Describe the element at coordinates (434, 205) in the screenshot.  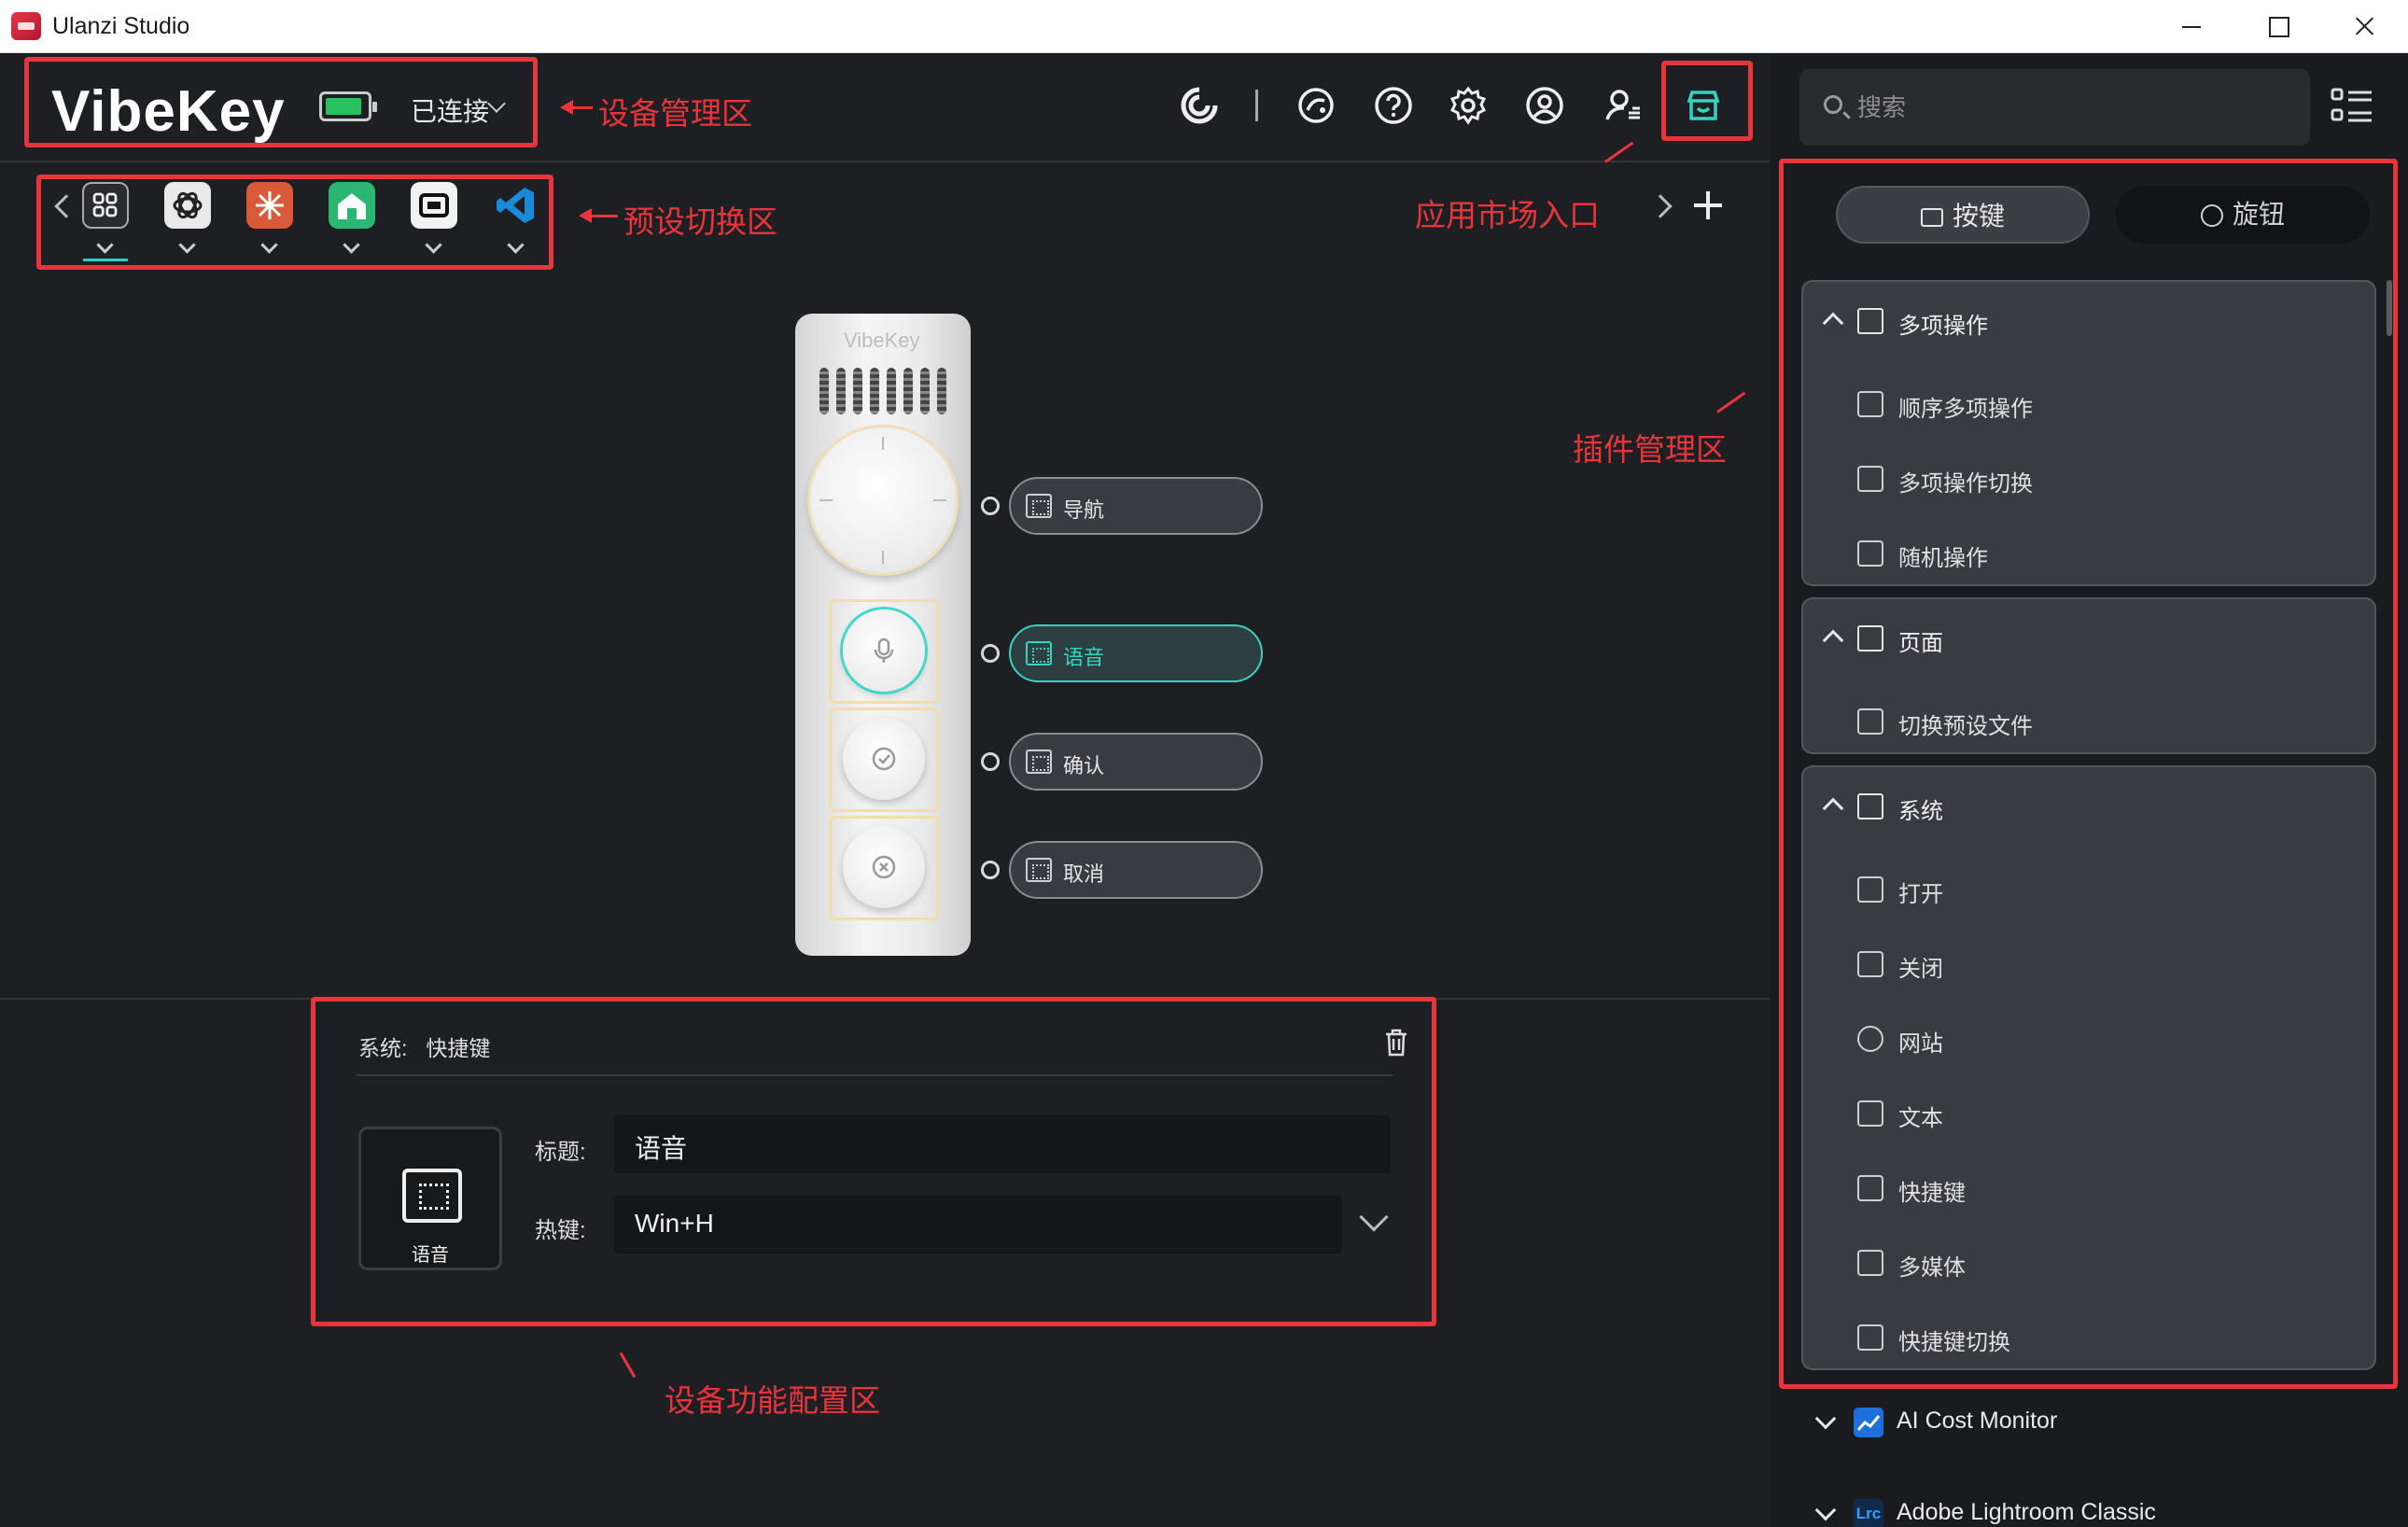
I see `terminal-preset-icon` at that location.